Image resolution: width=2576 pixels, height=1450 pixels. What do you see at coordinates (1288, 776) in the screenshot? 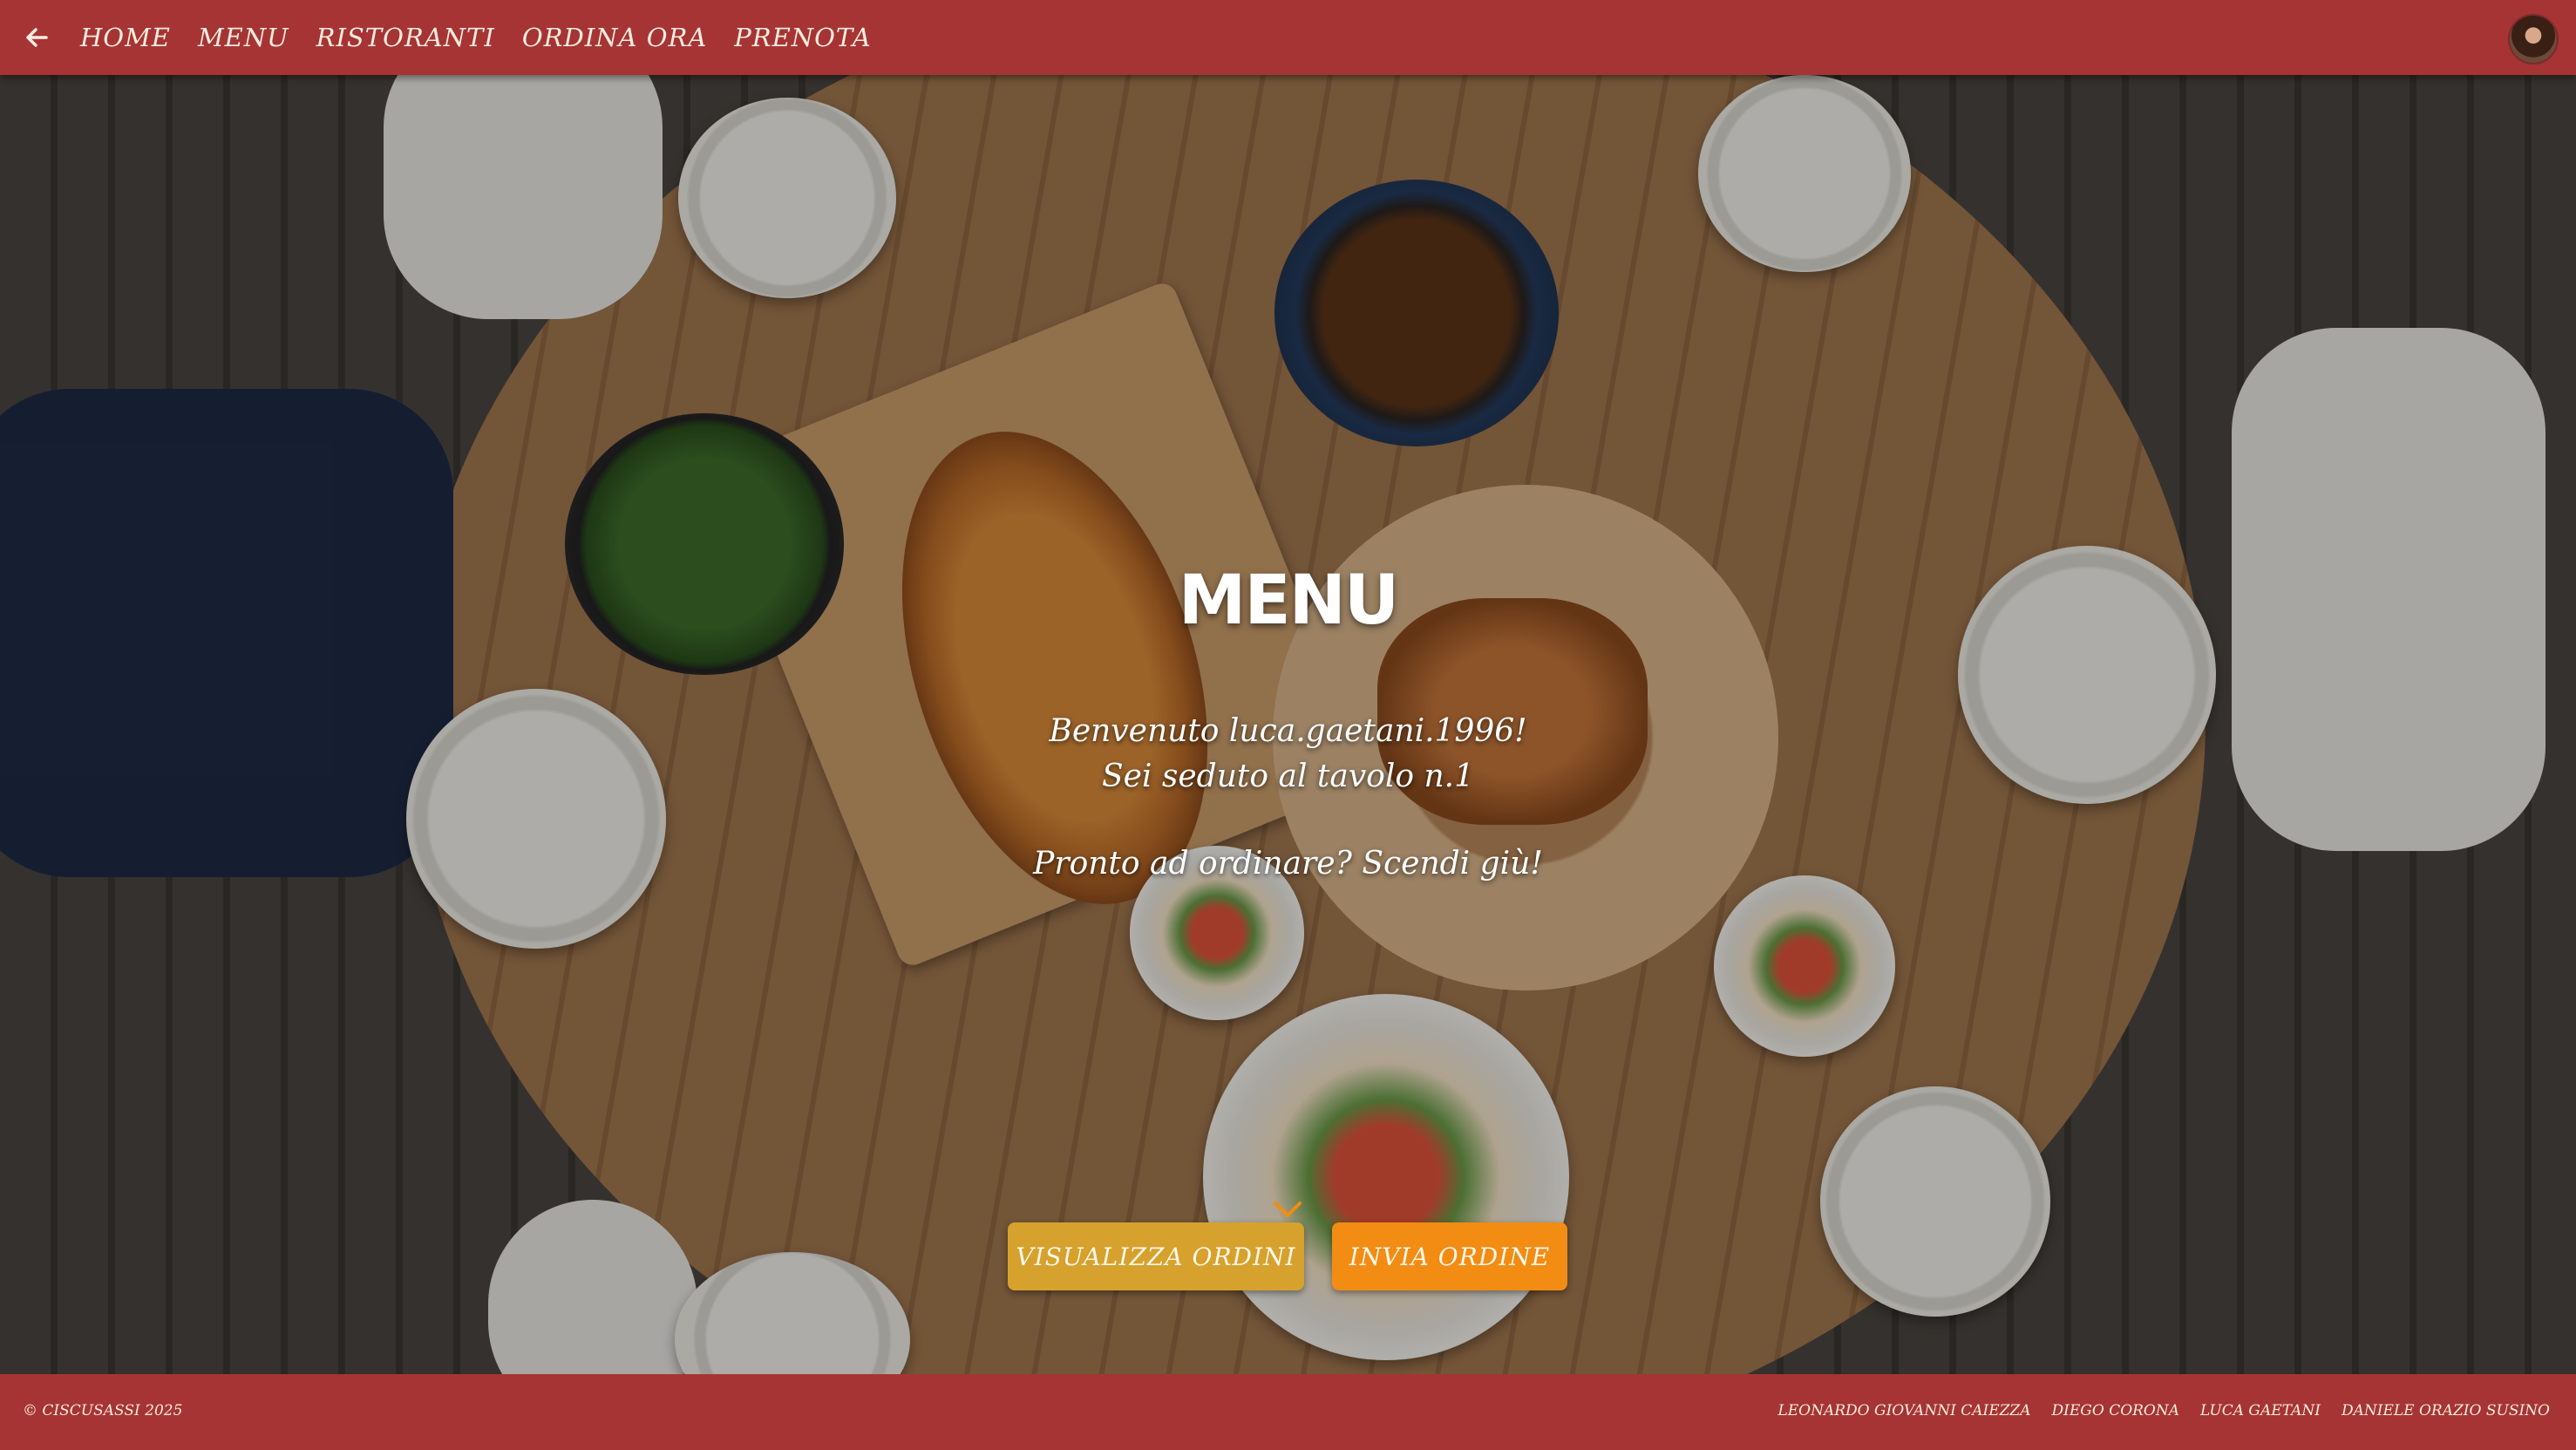
I see `table-info-text: Sei seduto al tavolo n.1` at bounding box center [1288, 776].